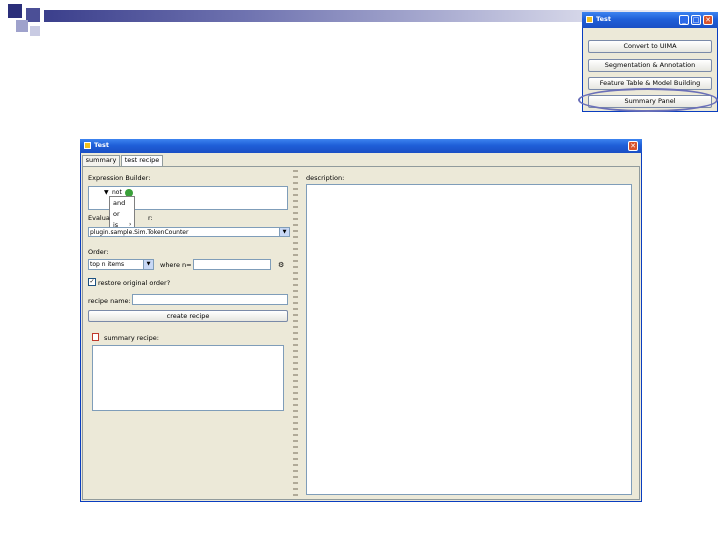 Image resolution: width=720 pixels, height=540 pixels. I want to click on order-label: Order:, so click(98, 252).